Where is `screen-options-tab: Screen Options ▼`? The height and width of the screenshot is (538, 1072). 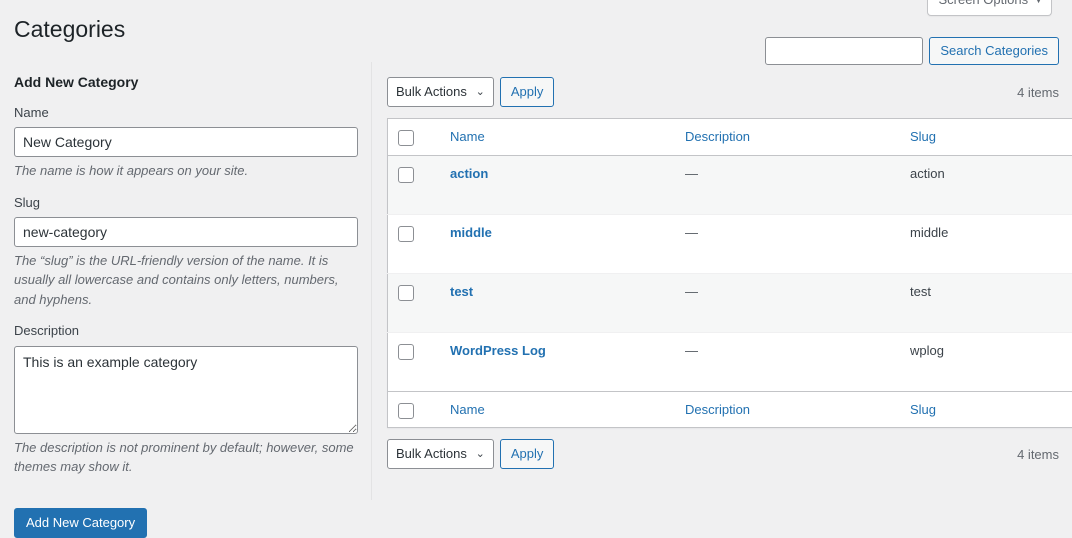
screen-options-tab: Screen Options ▼ is located at coordinates (989, 8).